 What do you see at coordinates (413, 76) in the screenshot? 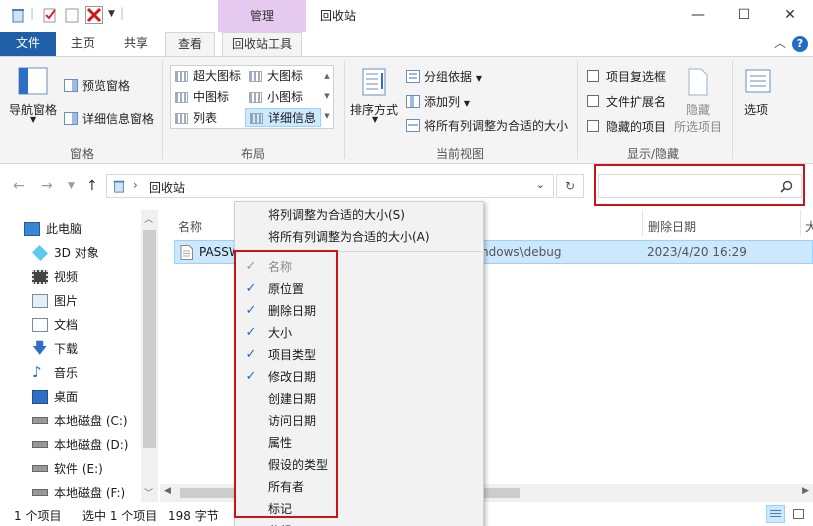
I see `group-by-icon` at bounding box center [413, 76].